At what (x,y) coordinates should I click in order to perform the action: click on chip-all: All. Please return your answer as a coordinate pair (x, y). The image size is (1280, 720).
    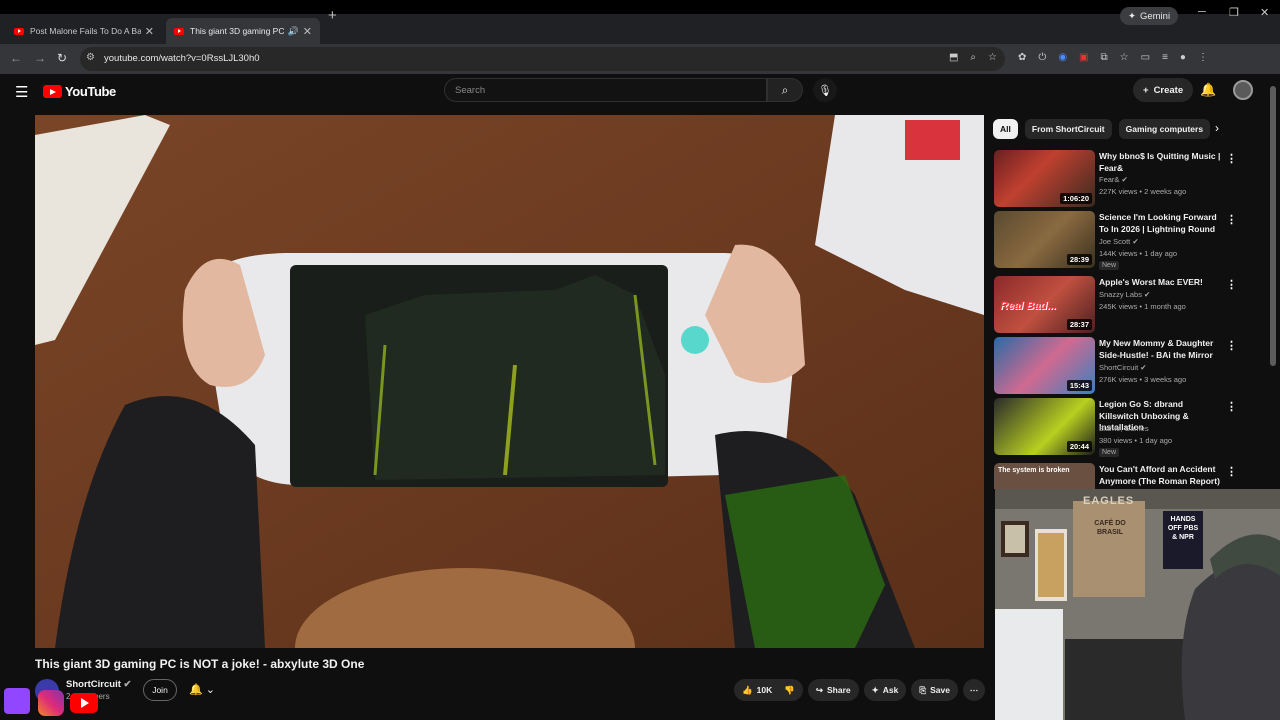
    Looking at the image, I should click on (1005, 129).